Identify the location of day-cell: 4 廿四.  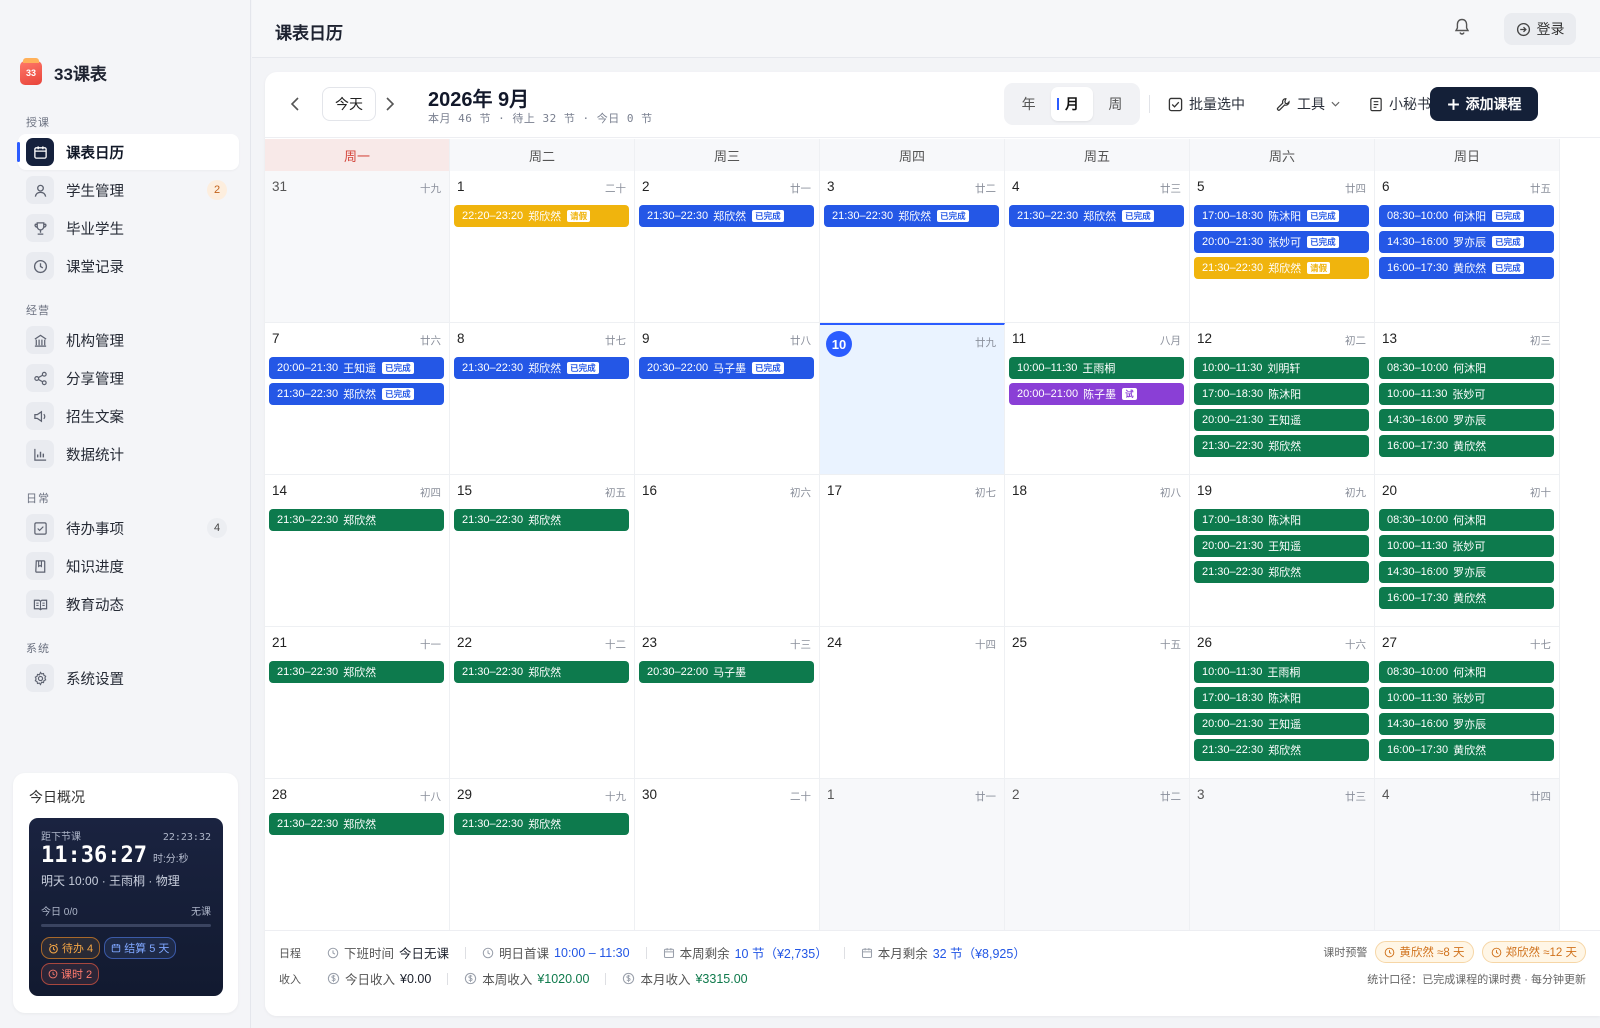
(1467, 855).